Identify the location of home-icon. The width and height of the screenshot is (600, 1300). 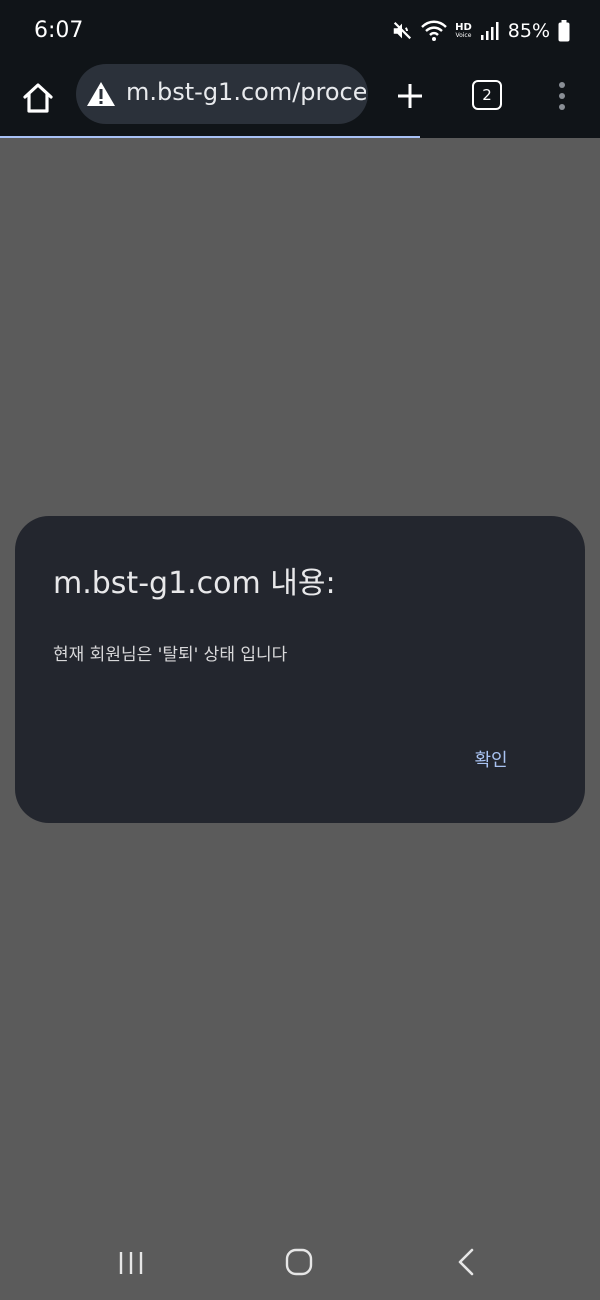
(38, 98).